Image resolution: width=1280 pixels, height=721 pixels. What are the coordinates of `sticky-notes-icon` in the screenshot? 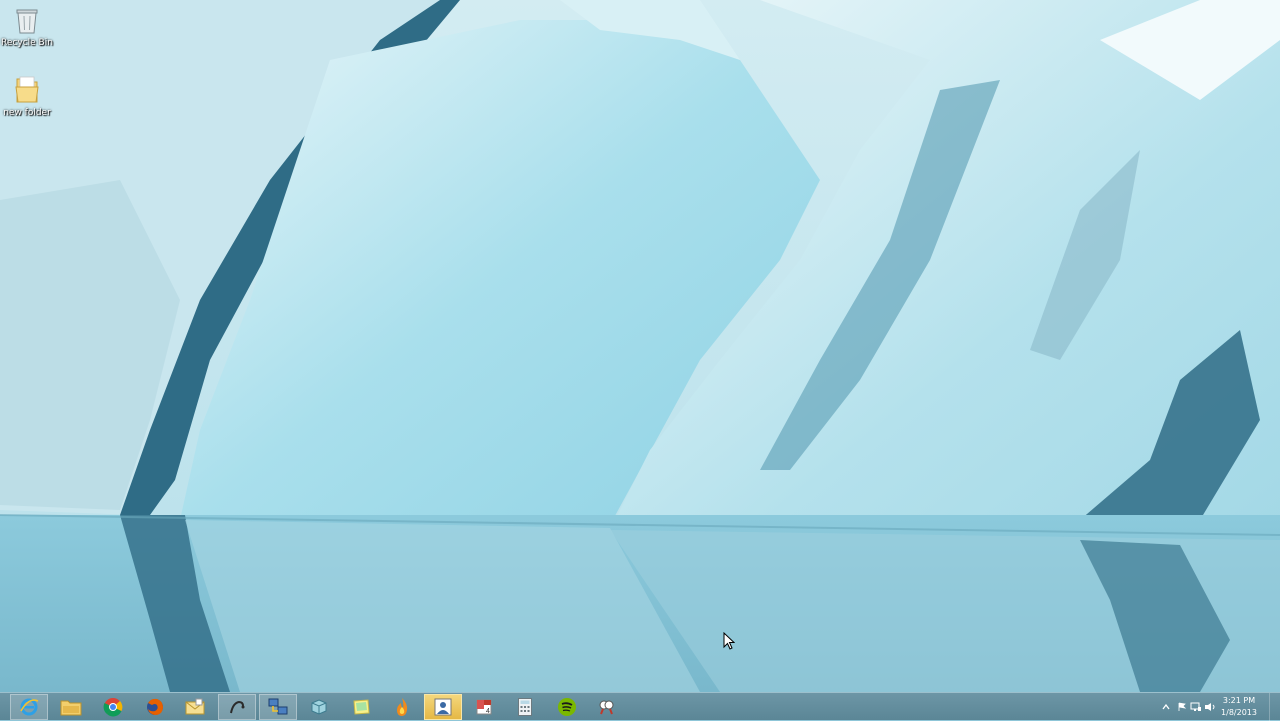 It's located at (361, 707).